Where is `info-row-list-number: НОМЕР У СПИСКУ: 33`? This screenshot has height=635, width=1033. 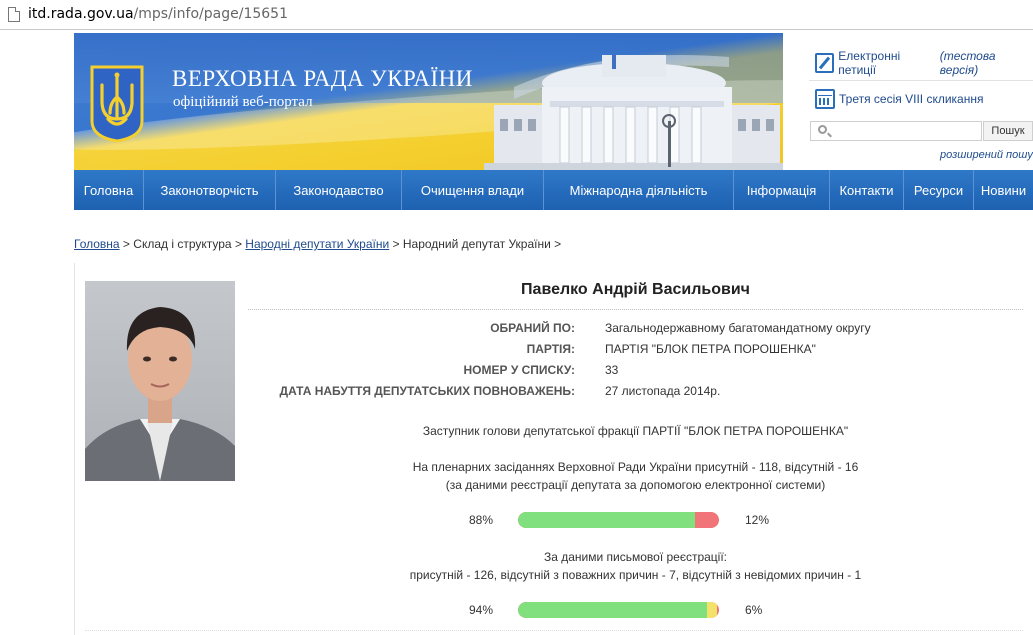 info-row-list-number: НОМЕР У СПИСКУ: 33 is located at coordinates (635, 371).